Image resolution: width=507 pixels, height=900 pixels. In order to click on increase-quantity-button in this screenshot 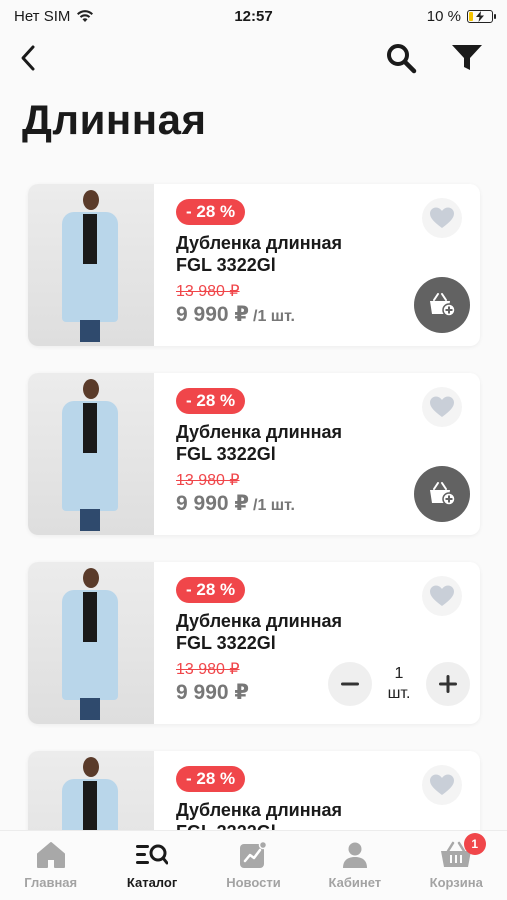, I will do `click(448, 684)`.